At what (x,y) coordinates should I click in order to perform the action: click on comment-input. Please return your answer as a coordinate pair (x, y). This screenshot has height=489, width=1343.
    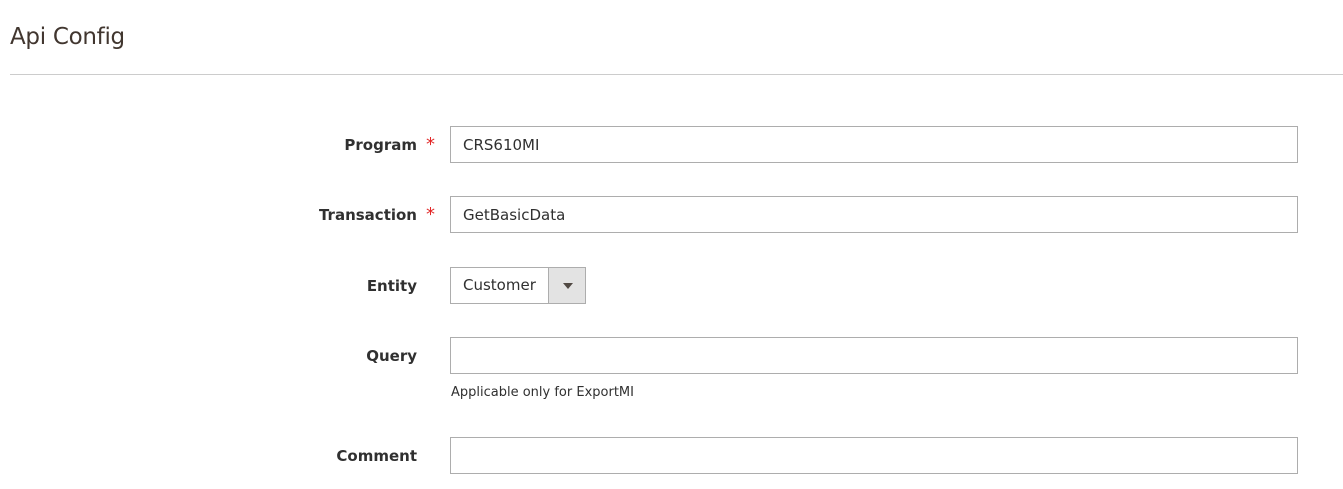
    Looking at the image, I should click on (874, 455).